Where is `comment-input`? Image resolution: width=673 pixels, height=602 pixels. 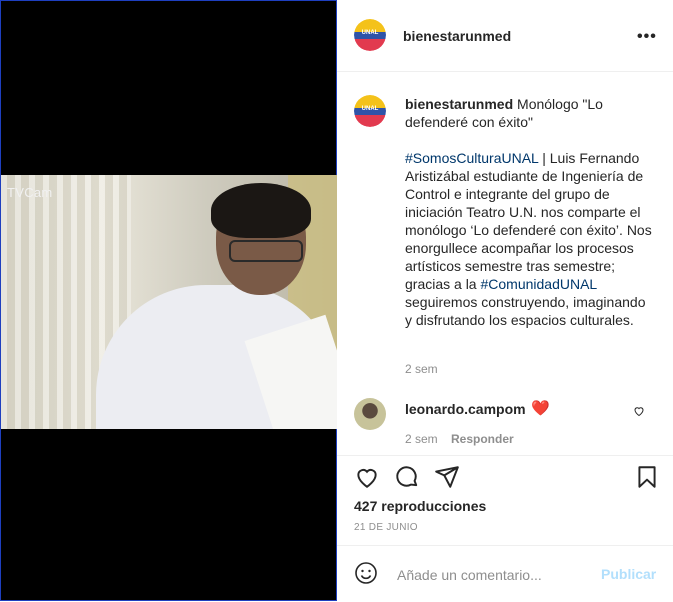 comment-input is located at coordinates (497, 575).